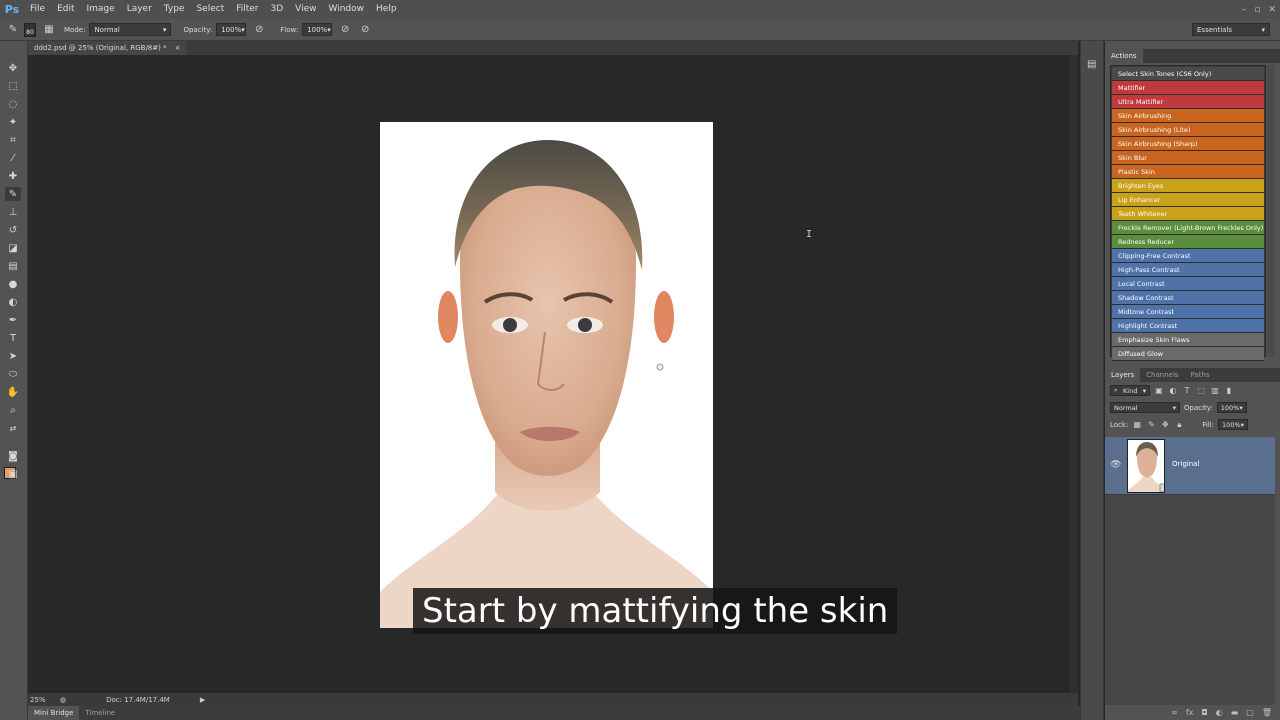  What do you see at coordinates (277, 9) in the screenshot?
I see `menu-3d: 3D` at bounding box center [277, 9].